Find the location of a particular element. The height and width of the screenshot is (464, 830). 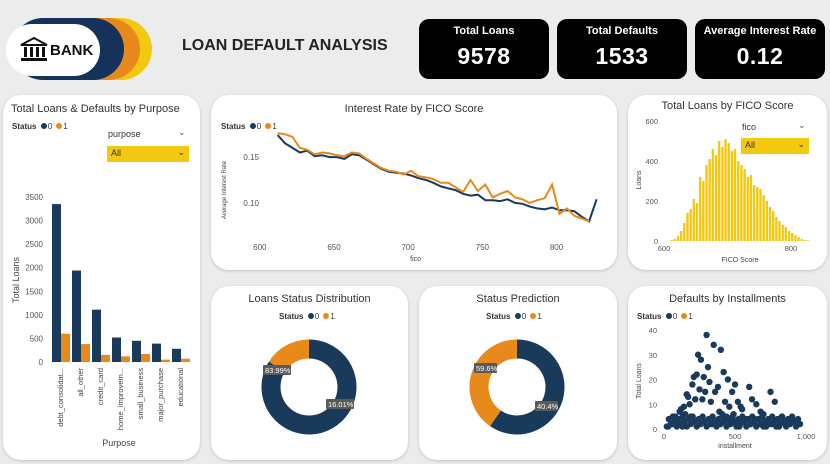

status-prediction-card: Status Prediction Status 0 1 59.6% 40.4% is located at coordinates (518, 373).